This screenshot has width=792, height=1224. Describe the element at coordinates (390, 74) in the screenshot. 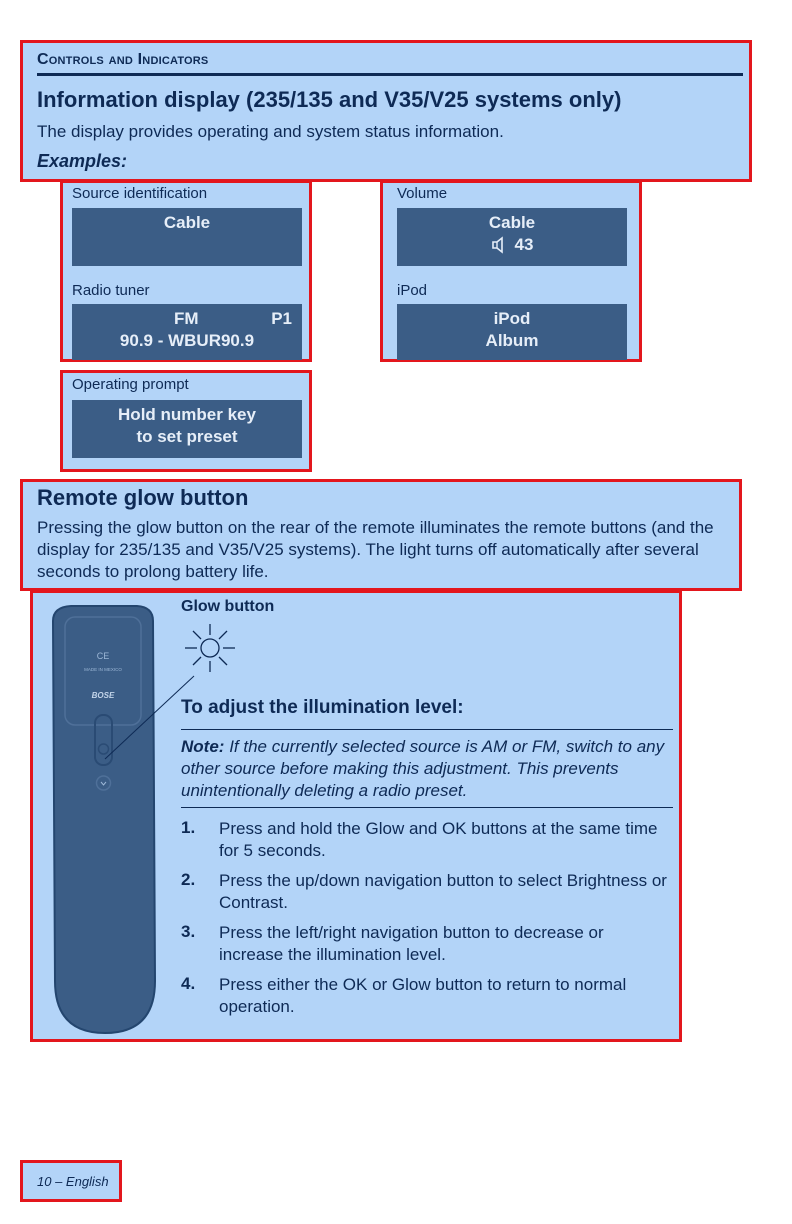

I see `section-rule` at that location.